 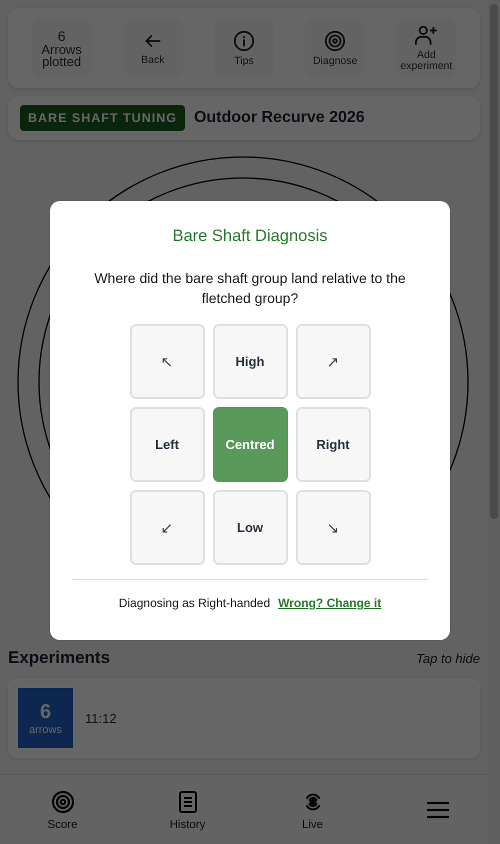 What do you see at coordinates (250, 288) in the screenshot?
I see `question-text: Where did the bare shaft group land relative to the fletched group?` at bounding box center [250, 288].